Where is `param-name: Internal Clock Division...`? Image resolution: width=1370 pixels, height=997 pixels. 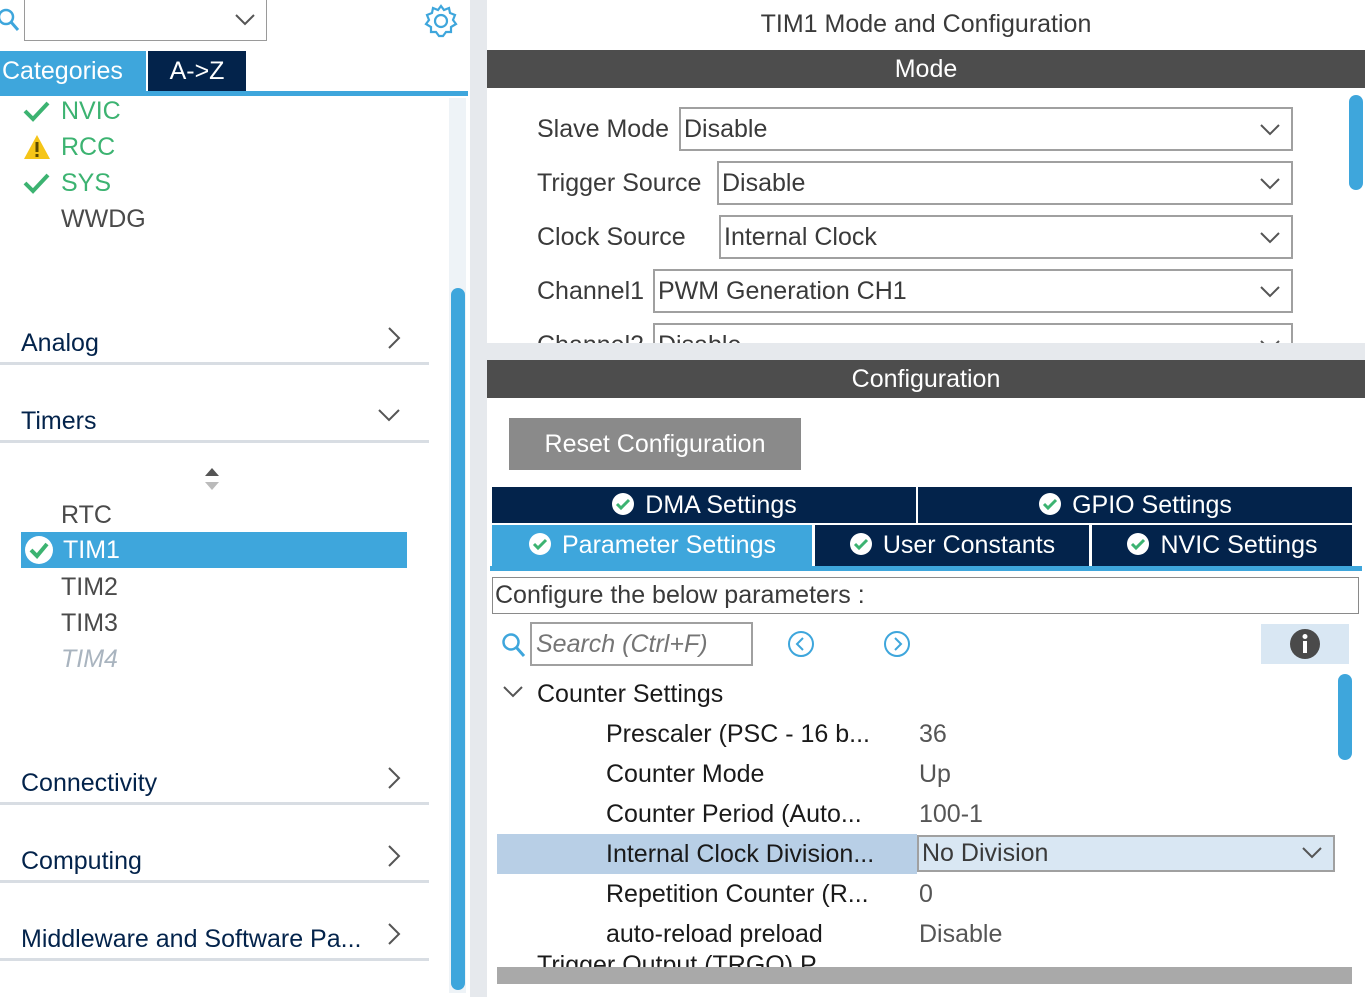
param-name: Internal Clock Division... is located at coordinates (740, 854).